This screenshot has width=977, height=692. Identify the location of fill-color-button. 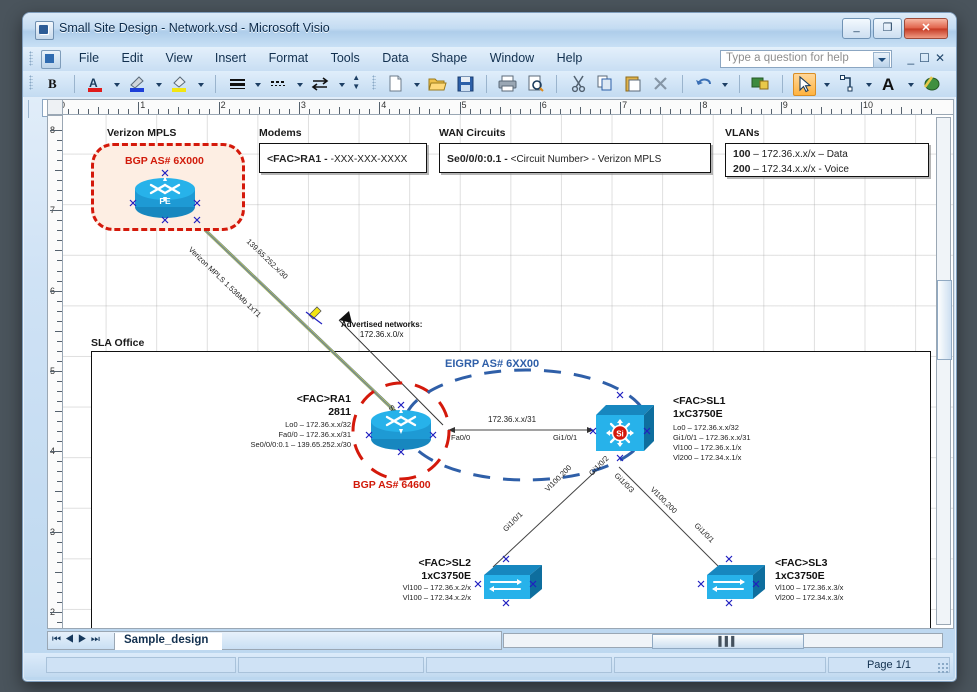
(179, 83).